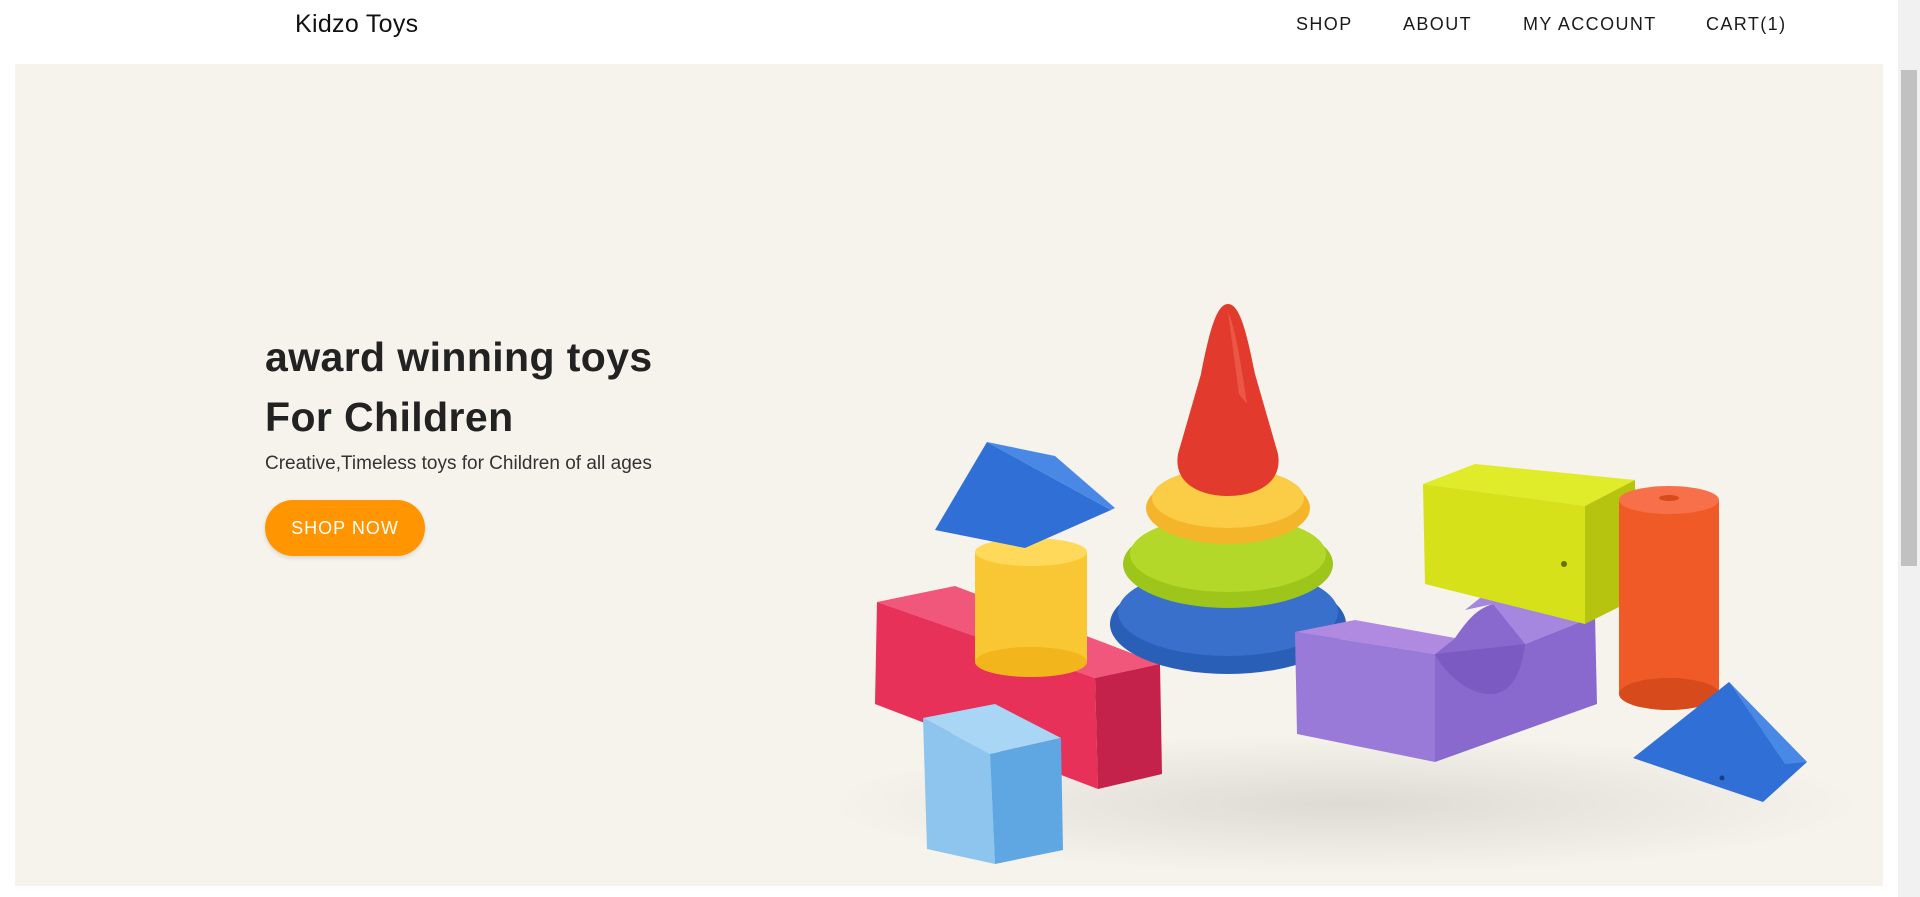 Image resolution: width=1920 pixels, height=897 pixels. Describe the element at coordinates (1324, 24) in the screenshot. I see `nav-link-shop: SHOP` at that location.